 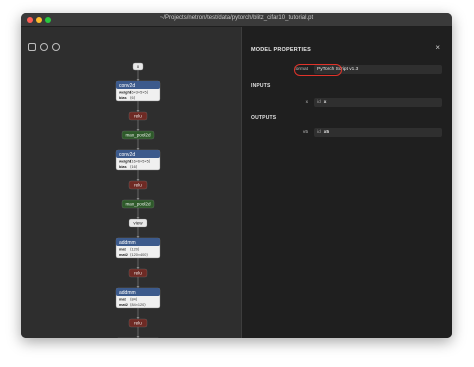 I want to click on output-id-key: id, so click(x=319, y=132).